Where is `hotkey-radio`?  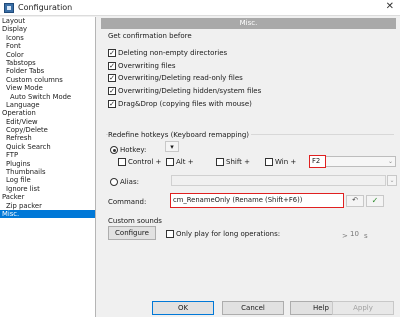
hotkey-radio is located at coordinates (114, 150).